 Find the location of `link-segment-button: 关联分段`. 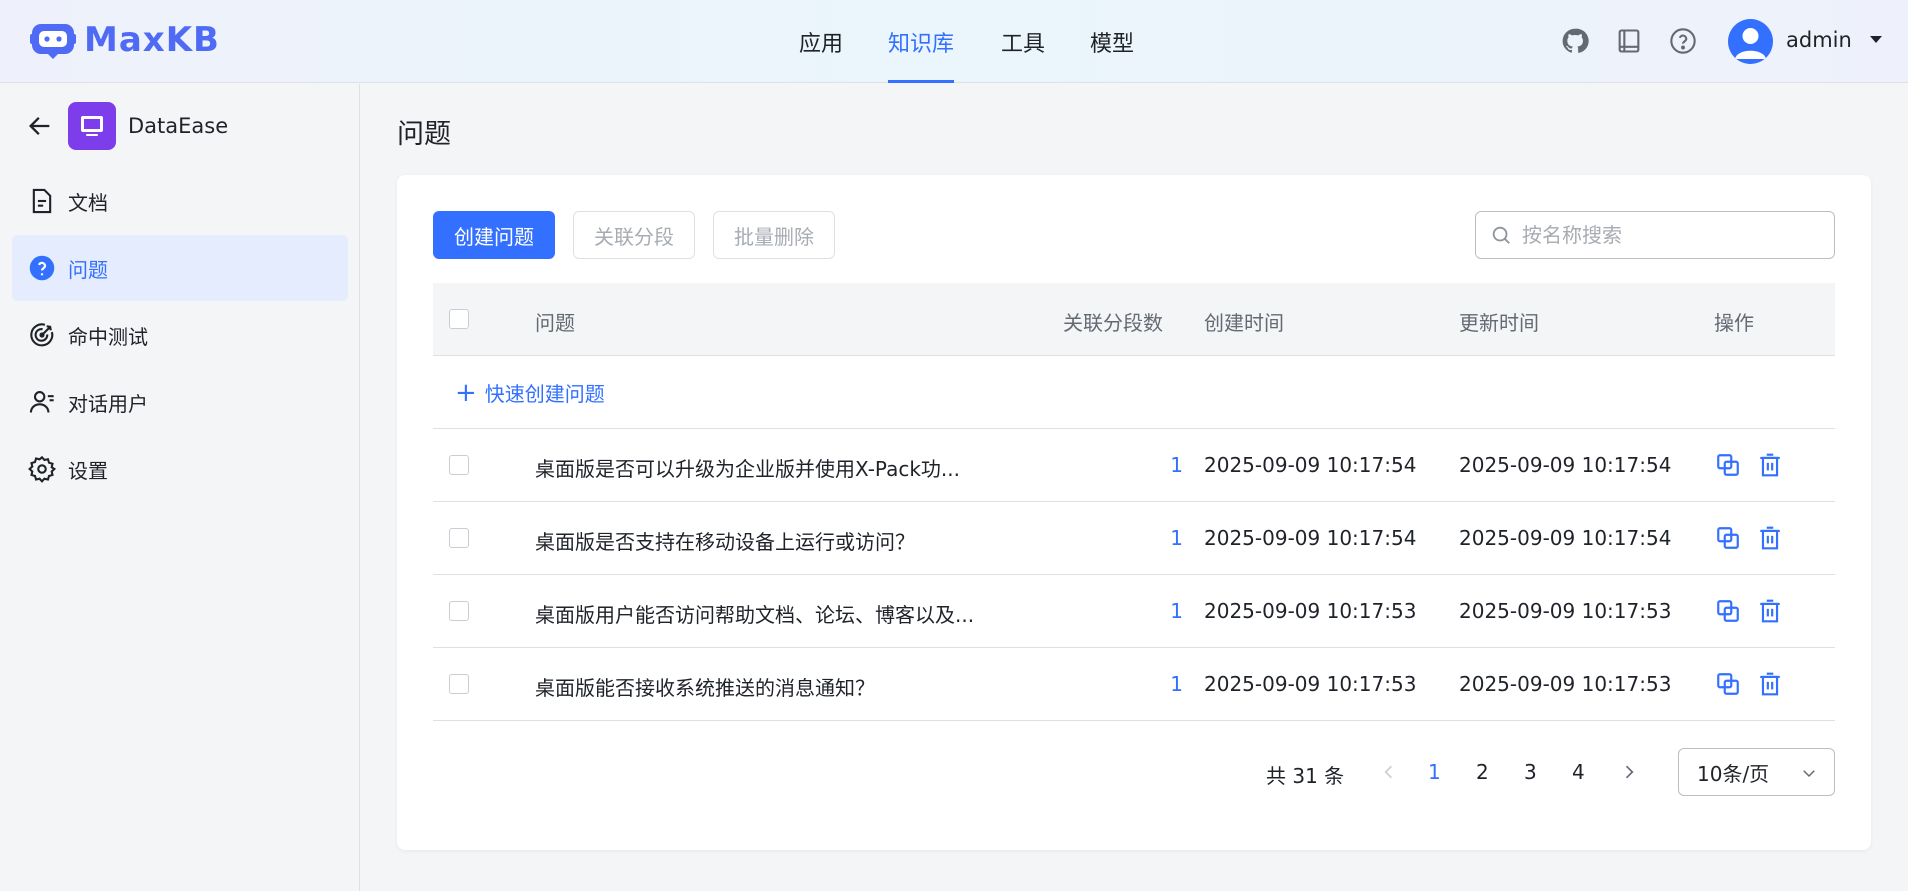

link-segment-button: 关联分段 is located at coordinates (634, 235).